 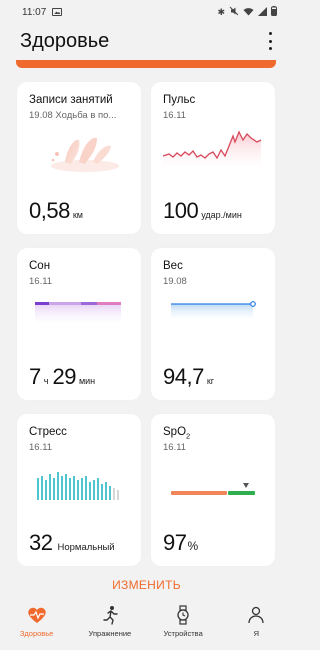 I want to click on workout-distance-unit: км, so click(x=77, y=215).